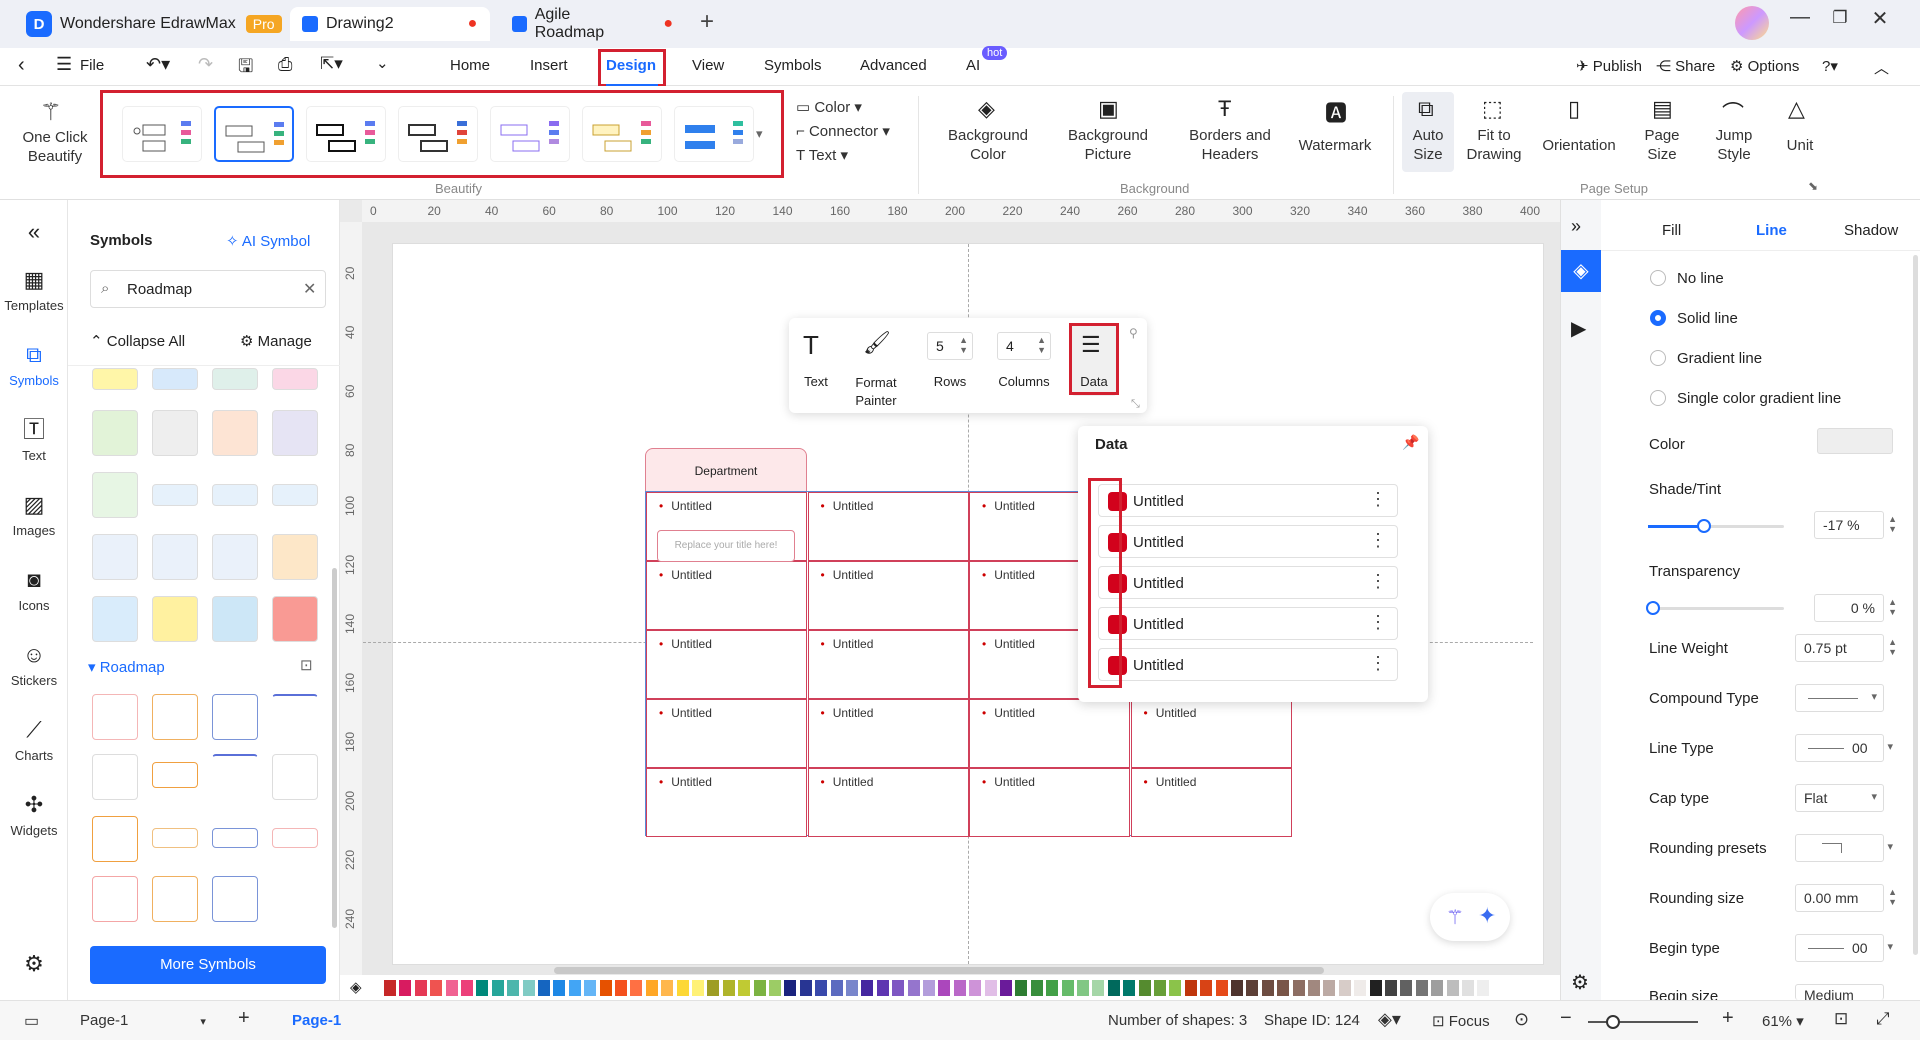 Image resolution: width=1920 pixels, height=1040 pixels. I want to click on collapse-all-button: ⌃ Collapse All, so click(137, 341).